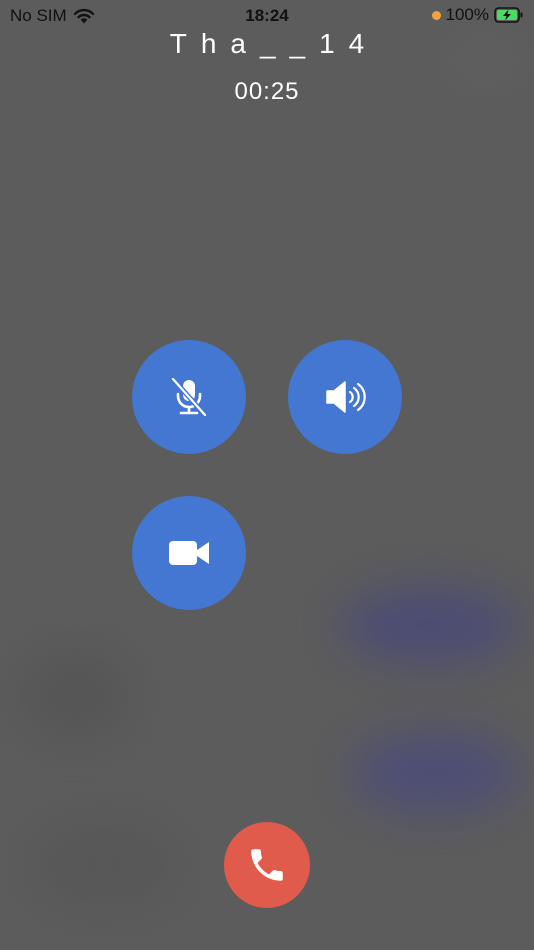 The height and width of the screenshot is (950, 534). I want to click on video-button, so click(189, 553).